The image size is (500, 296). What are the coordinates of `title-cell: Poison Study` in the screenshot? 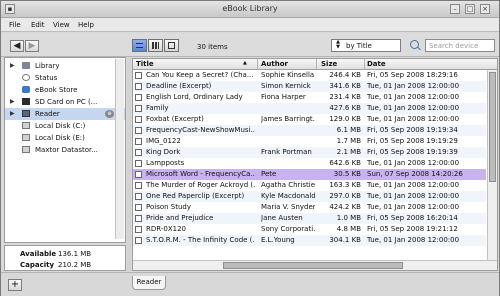 It's located at (169, 207).